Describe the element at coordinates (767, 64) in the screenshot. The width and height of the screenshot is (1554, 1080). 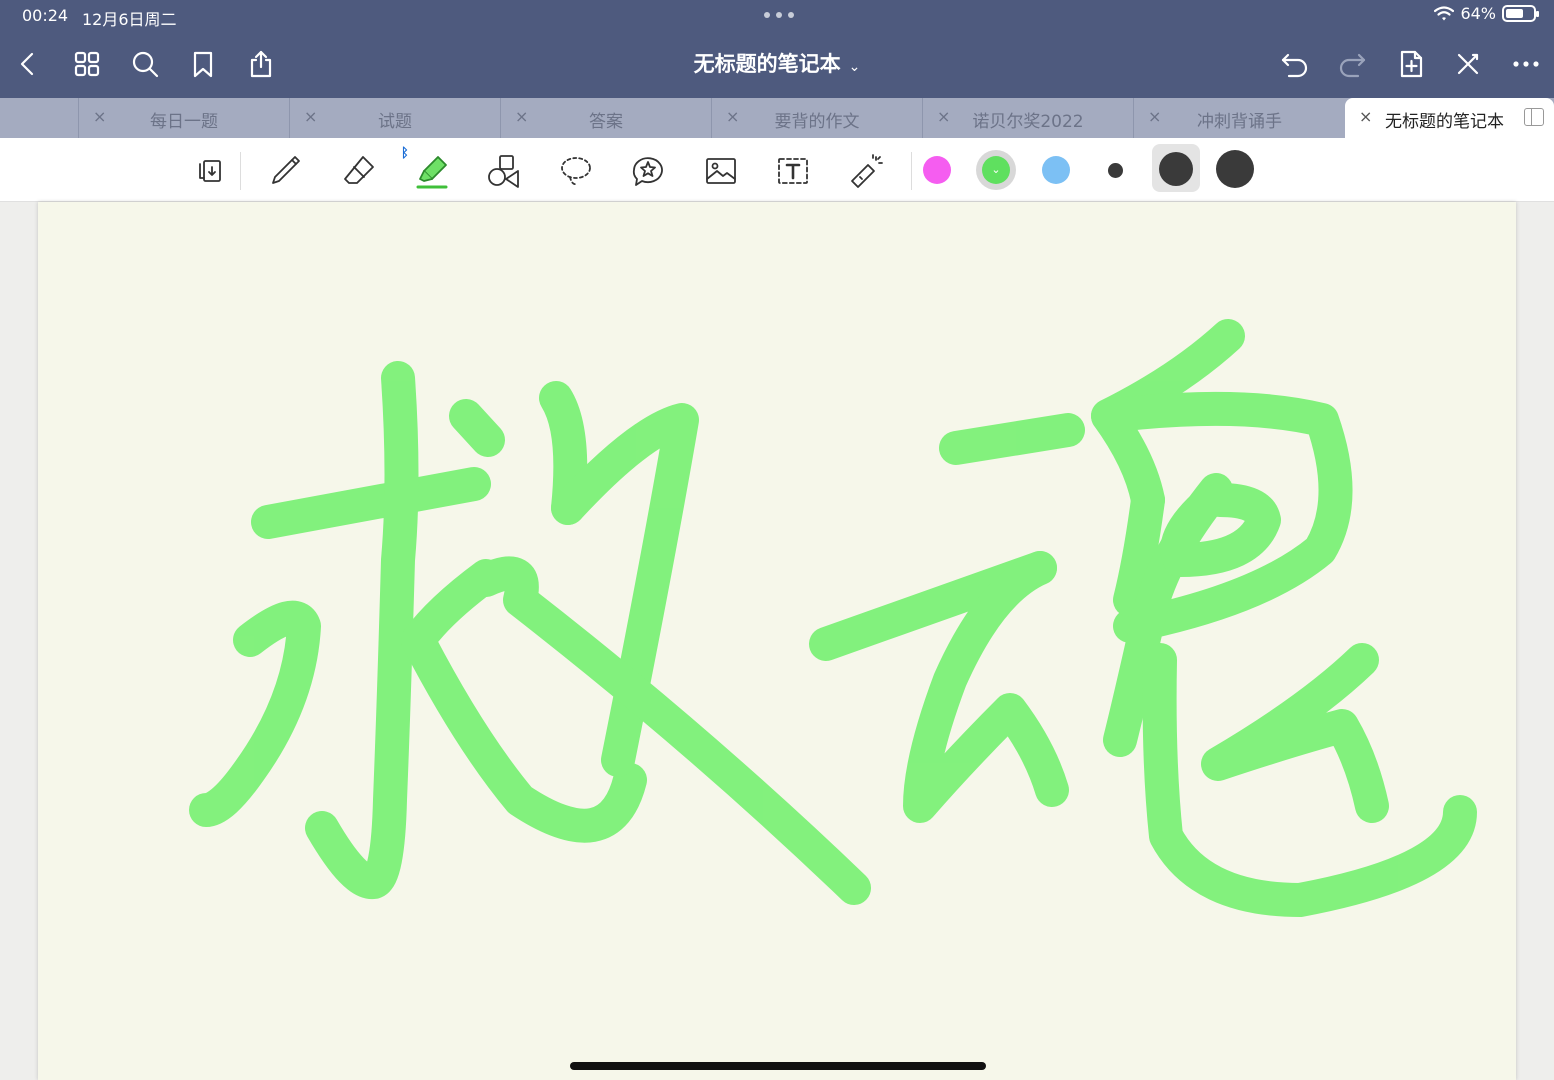
I see `notebook-title-text: 无标题的笔记本` at that location.